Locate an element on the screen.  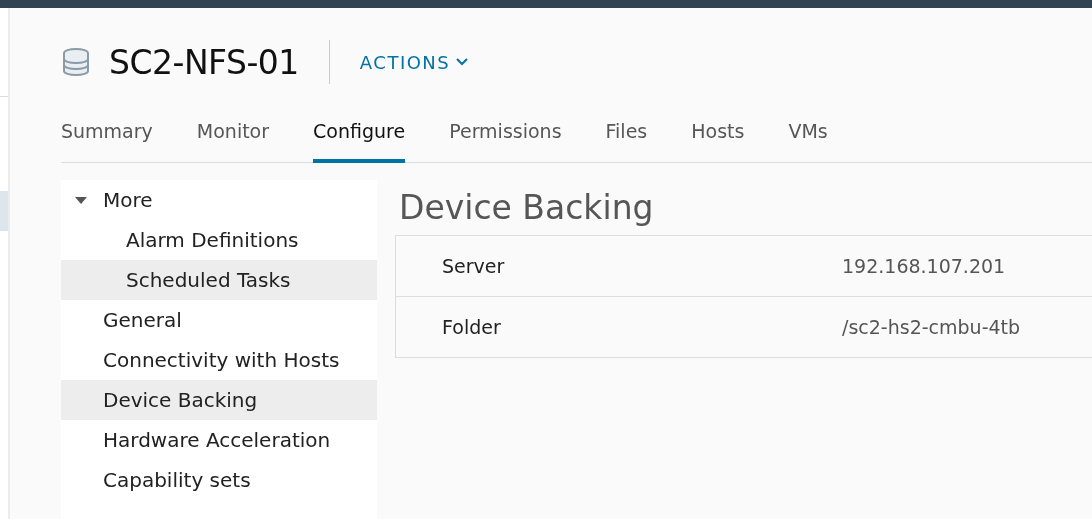
sidebar-group-row: More is located at coordinates (219, 200).